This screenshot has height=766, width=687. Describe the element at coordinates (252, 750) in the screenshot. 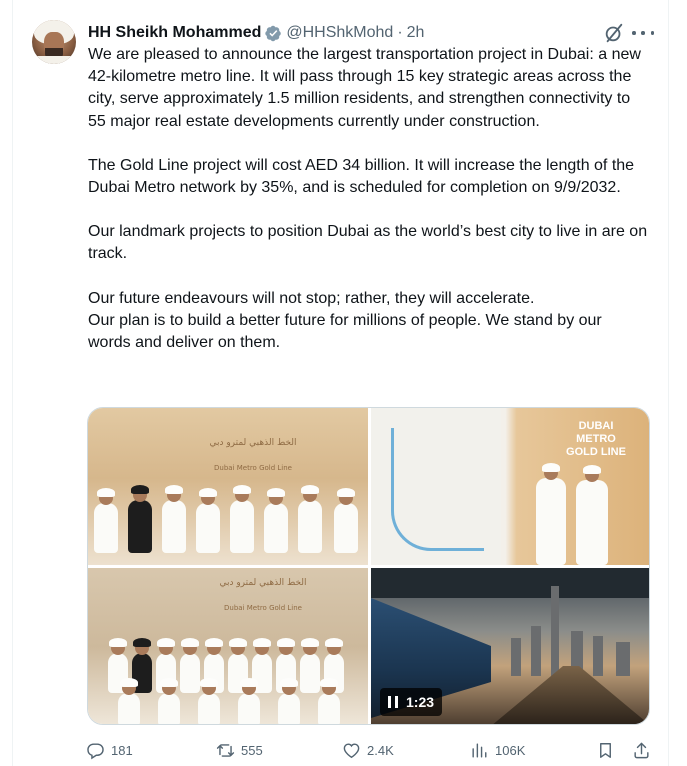

I see `repost-count: 555` at that location.